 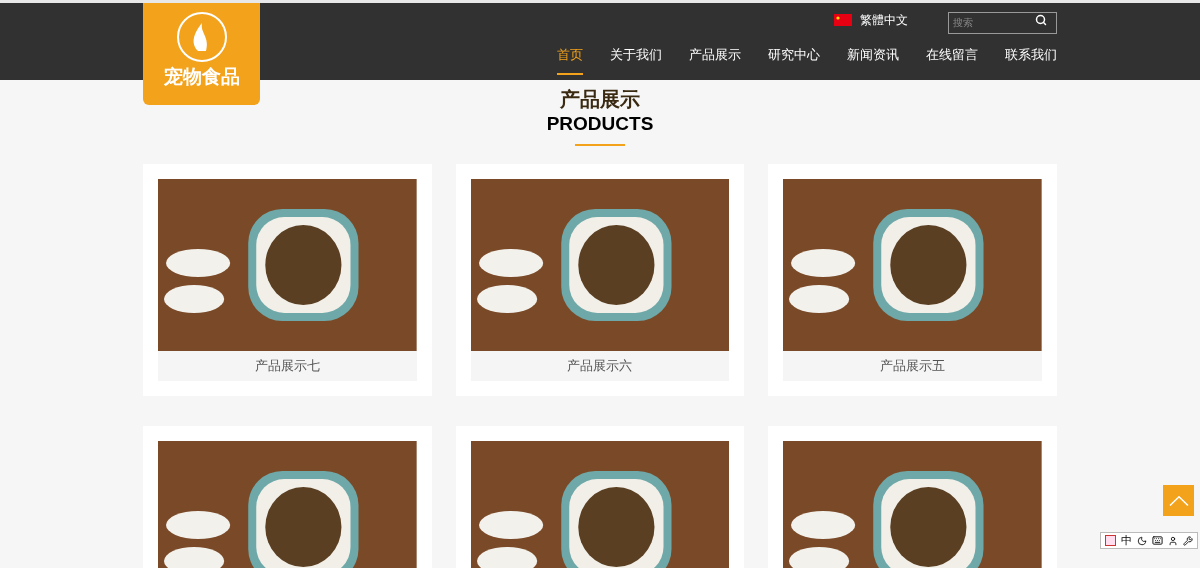 I want to click on flame-icon, so click(x=201, y=37).